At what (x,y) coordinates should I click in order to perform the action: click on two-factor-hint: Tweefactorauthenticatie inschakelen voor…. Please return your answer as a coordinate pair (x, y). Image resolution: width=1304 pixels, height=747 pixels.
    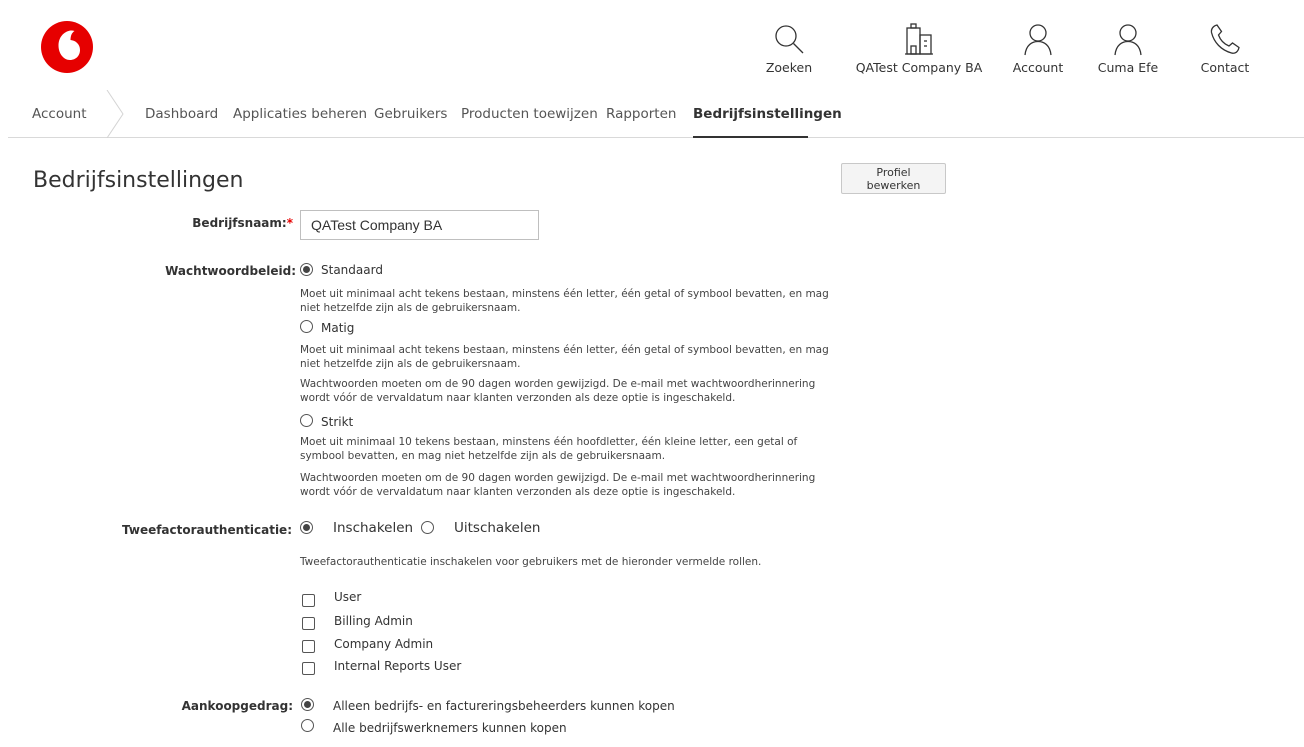
    Looking at the image, I should click on (531, 562).